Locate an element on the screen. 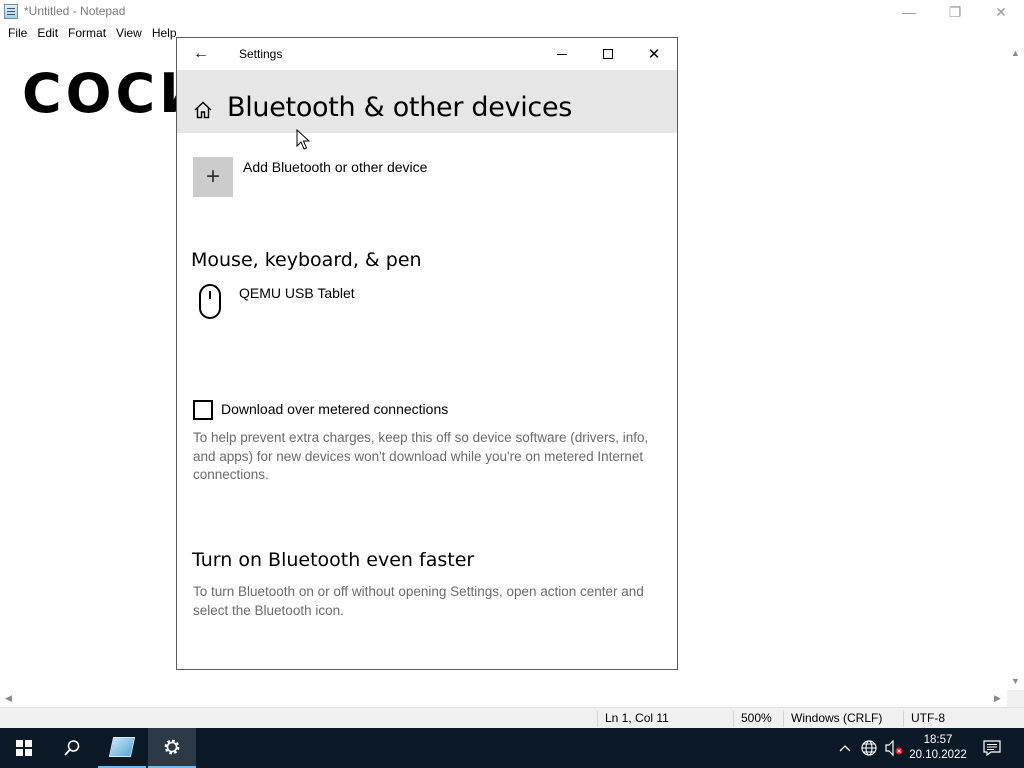 The height and width of the screenshot is (768, 1024). add-device-button: + is located at coordinates (213, 177).